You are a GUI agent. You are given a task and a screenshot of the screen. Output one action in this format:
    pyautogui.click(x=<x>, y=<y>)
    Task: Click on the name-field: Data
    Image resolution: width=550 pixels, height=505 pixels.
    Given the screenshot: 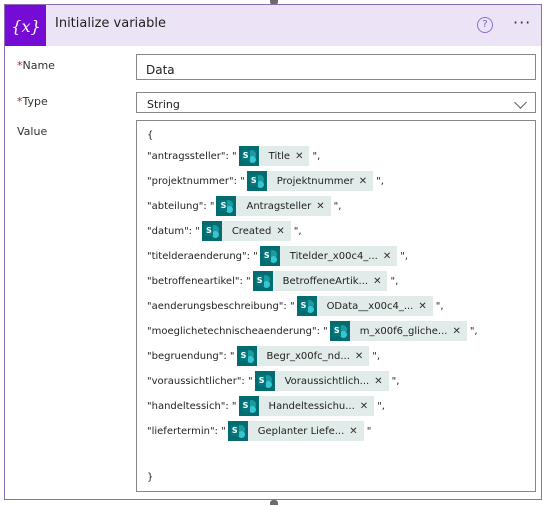 What is the action you would take?
    pyautogui.click(x=336, y=67)
    